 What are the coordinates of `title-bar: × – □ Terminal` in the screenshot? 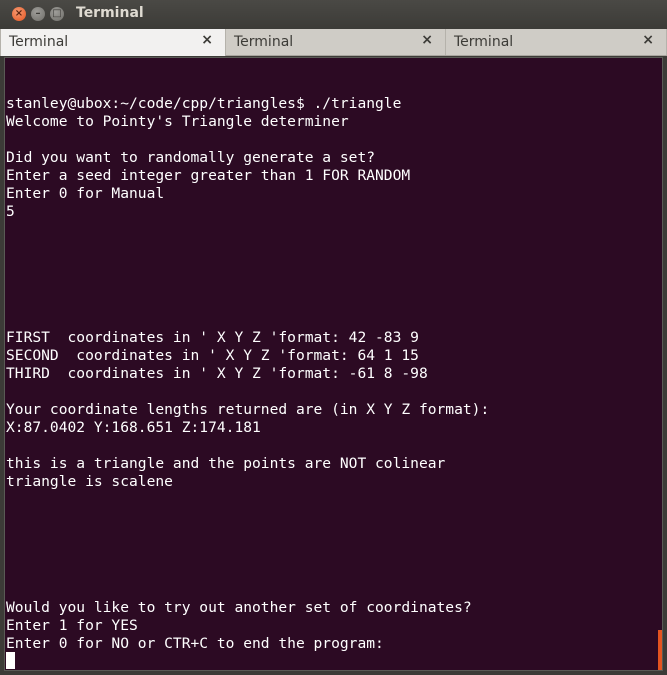 It's located at (333, 14).